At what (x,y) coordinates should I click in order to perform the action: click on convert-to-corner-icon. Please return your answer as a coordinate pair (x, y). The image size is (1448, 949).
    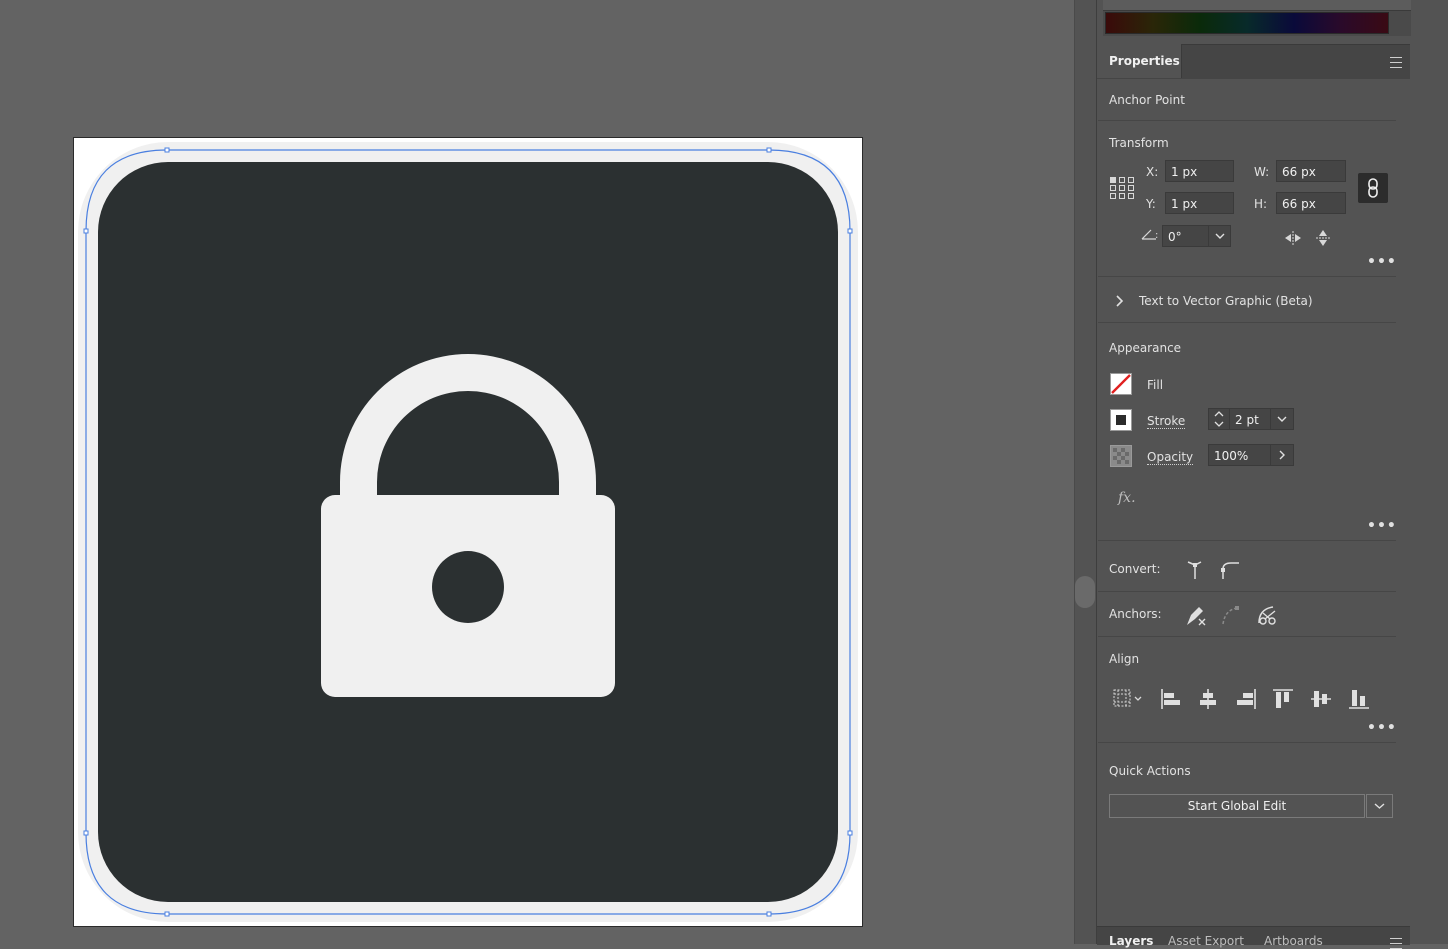
    Looking at the image, I should click on (1195, 570).